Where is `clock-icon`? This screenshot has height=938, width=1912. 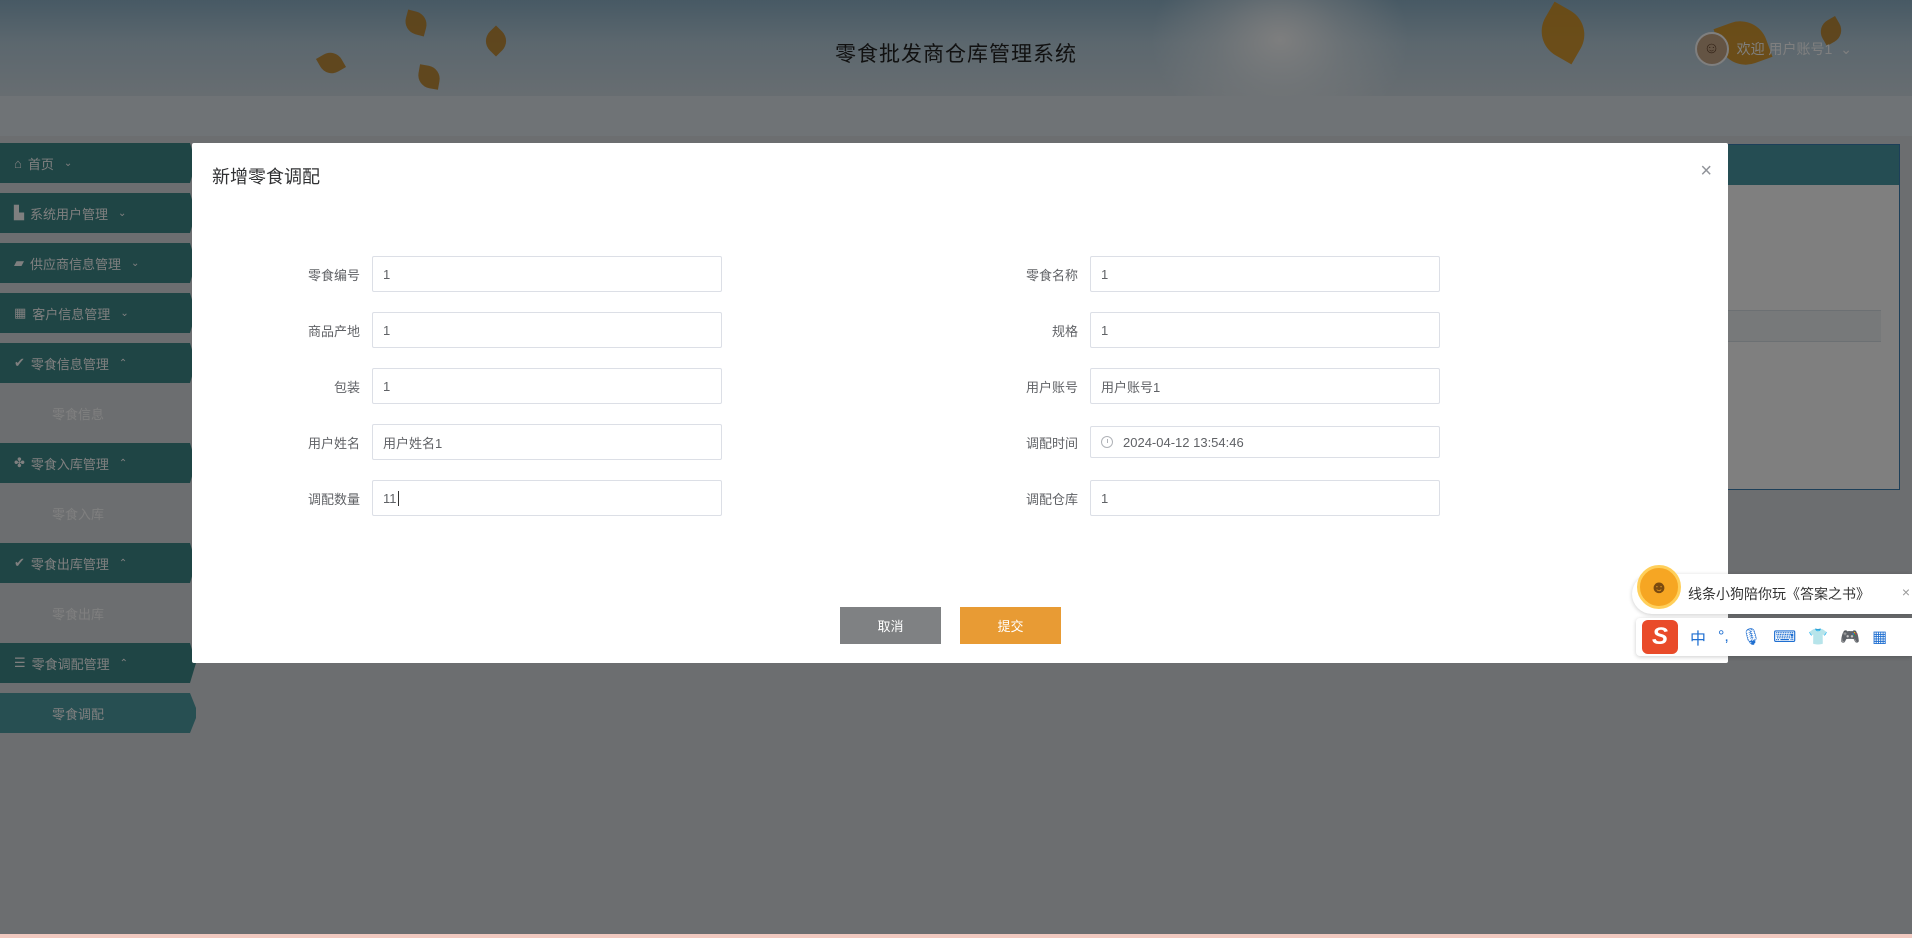 clock-icon is located at coordinates (1107, 442).